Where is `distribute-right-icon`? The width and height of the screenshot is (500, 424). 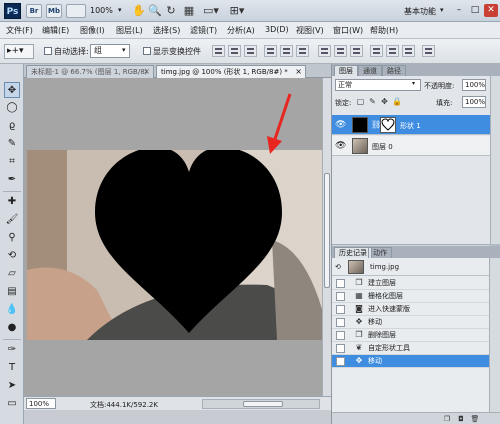 distribute-right-icon is located at coordinates (408, 51).